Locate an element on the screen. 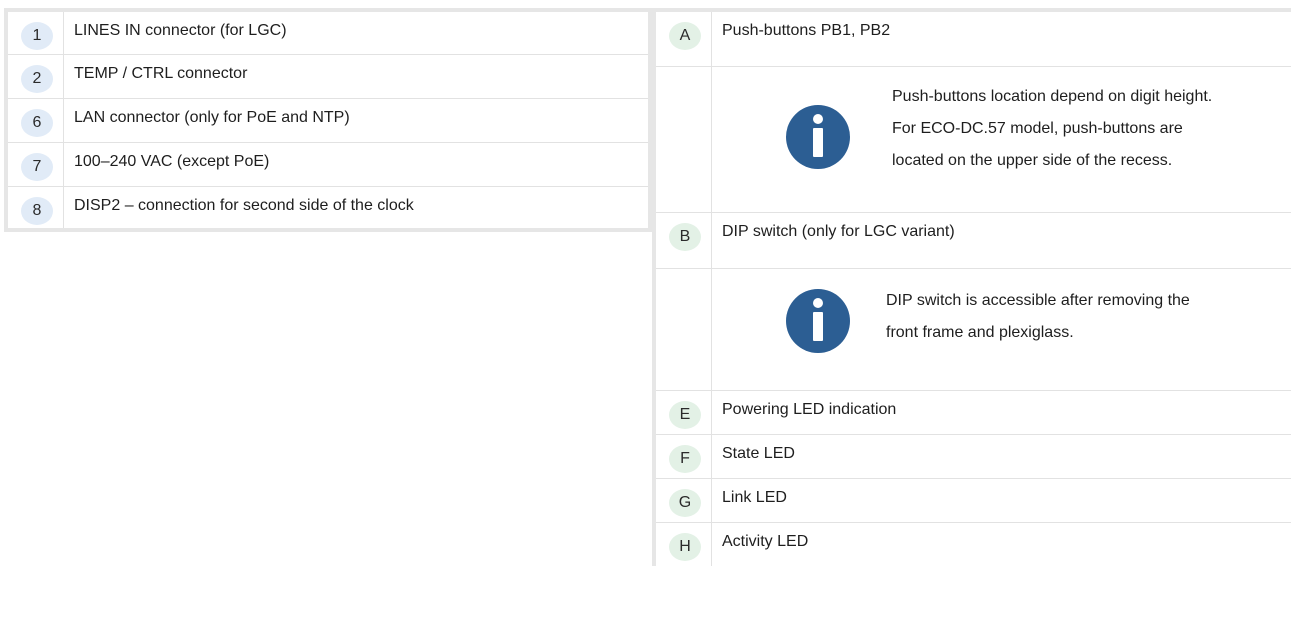 The image size is (1291, 617). row-text: LINES IN connector (for LGC) is located at coordinates (357, 32).